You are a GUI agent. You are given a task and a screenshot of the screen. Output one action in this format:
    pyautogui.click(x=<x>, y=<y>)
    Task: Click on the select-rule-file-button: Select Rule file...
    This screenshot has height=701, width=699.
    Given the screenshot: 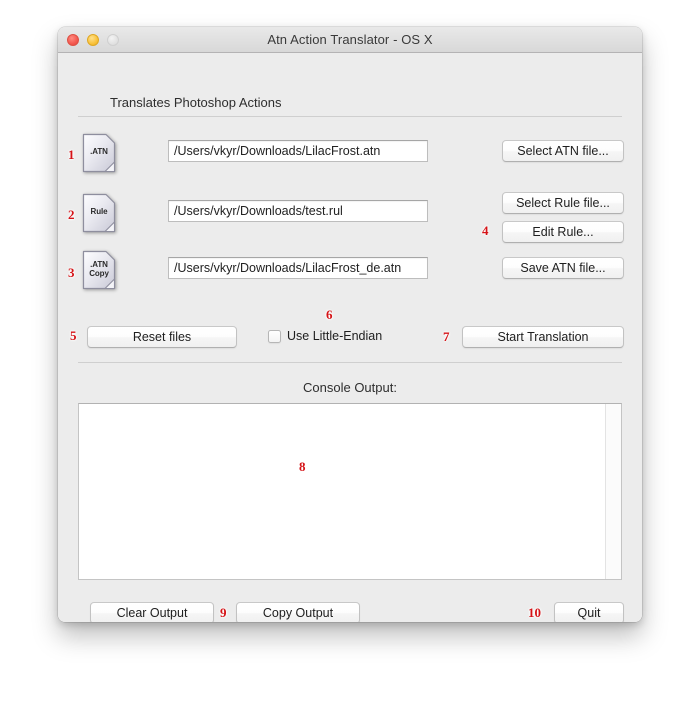 What is the action you would take?
    pyautogui.click(x=563, y=203)
    